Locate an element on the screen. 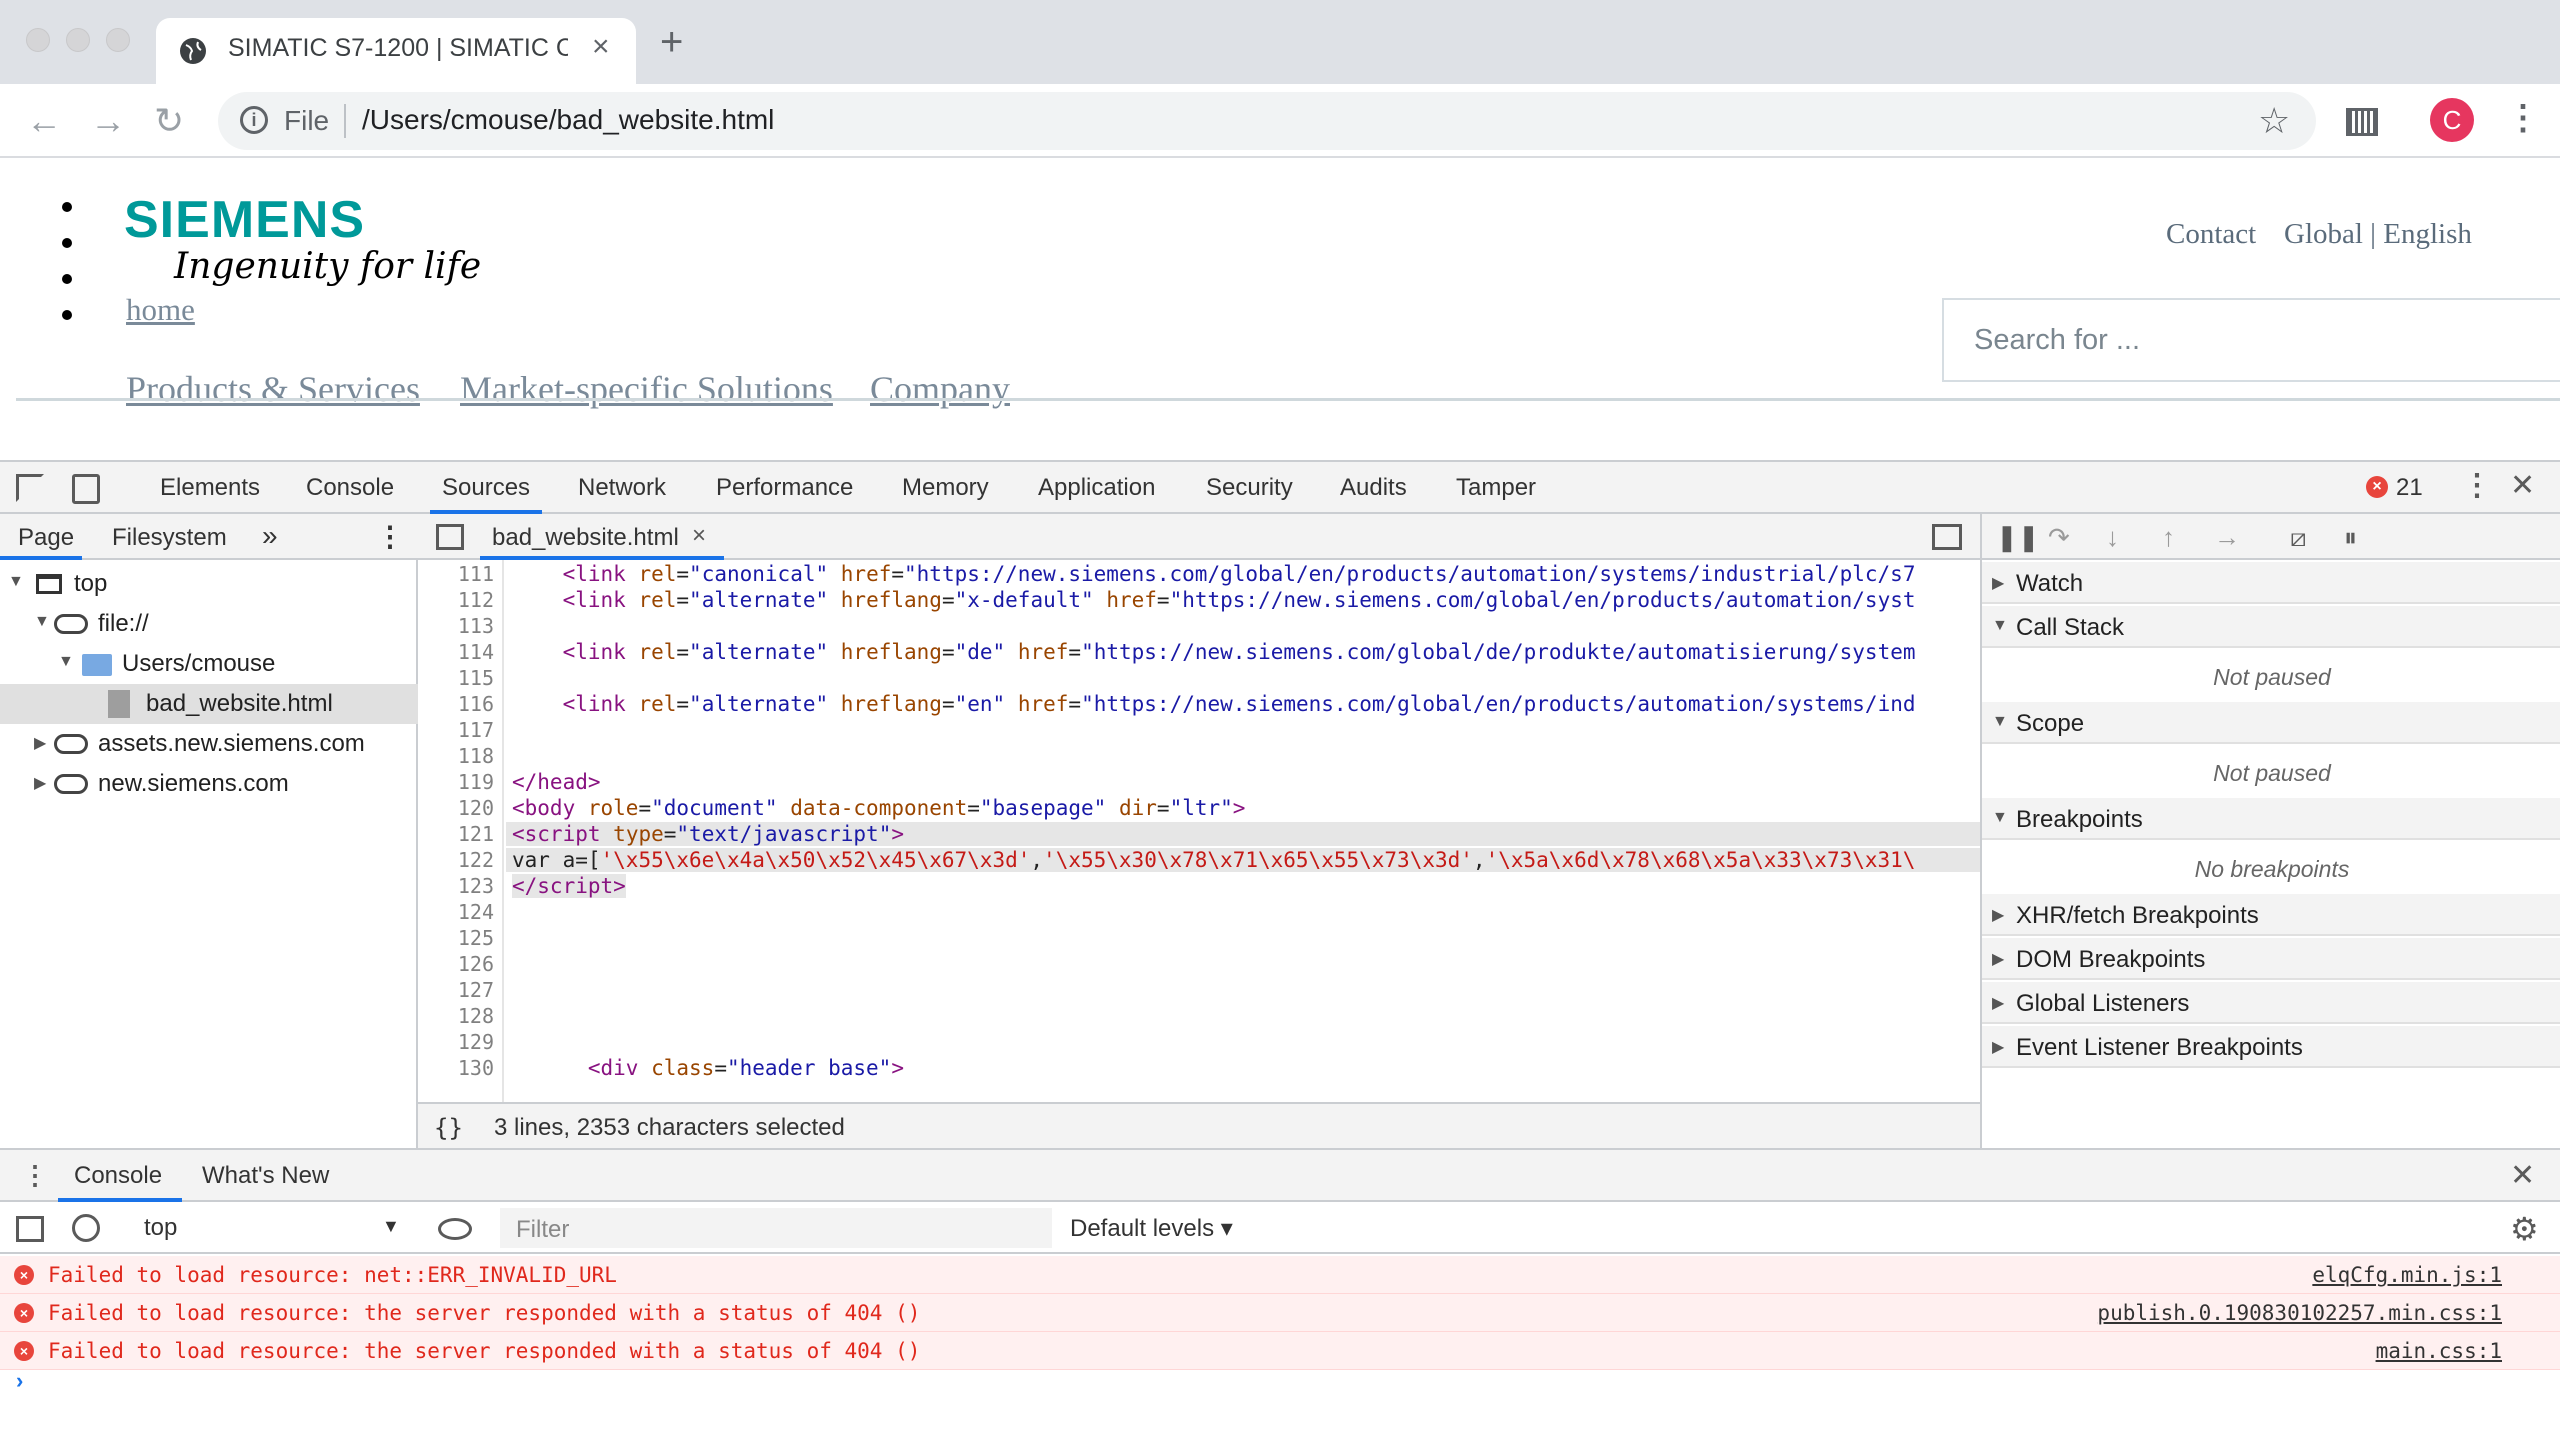 The height and width of the screenshot is (1442, 2560). tab-memory: Memory is located at coordinates (945, 488).